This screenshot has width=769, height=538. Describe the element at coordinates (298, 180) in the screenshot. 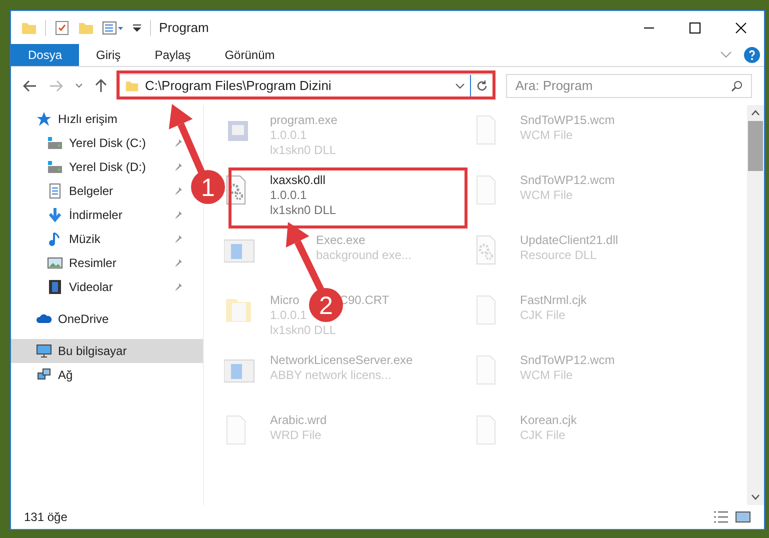

I see `file-name: lxaxsk0.dll` at that location.